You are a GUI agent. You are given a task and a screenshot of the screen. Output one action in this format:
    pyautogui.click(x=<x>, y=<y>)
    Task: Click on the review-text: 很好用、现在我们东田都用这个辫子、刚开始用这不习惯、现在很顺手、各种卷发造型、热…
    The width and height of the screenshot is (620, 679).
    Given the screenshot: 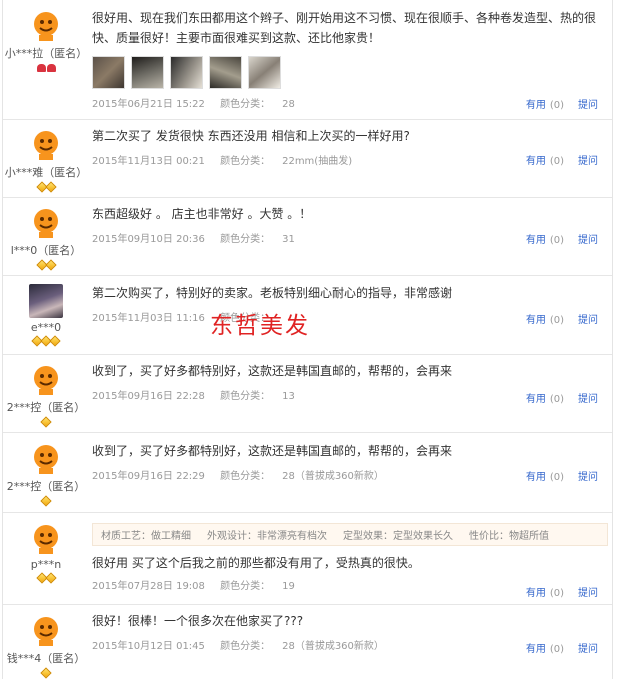 What is the action you would take?
    pyautogui.click(x=344, y=28)
    